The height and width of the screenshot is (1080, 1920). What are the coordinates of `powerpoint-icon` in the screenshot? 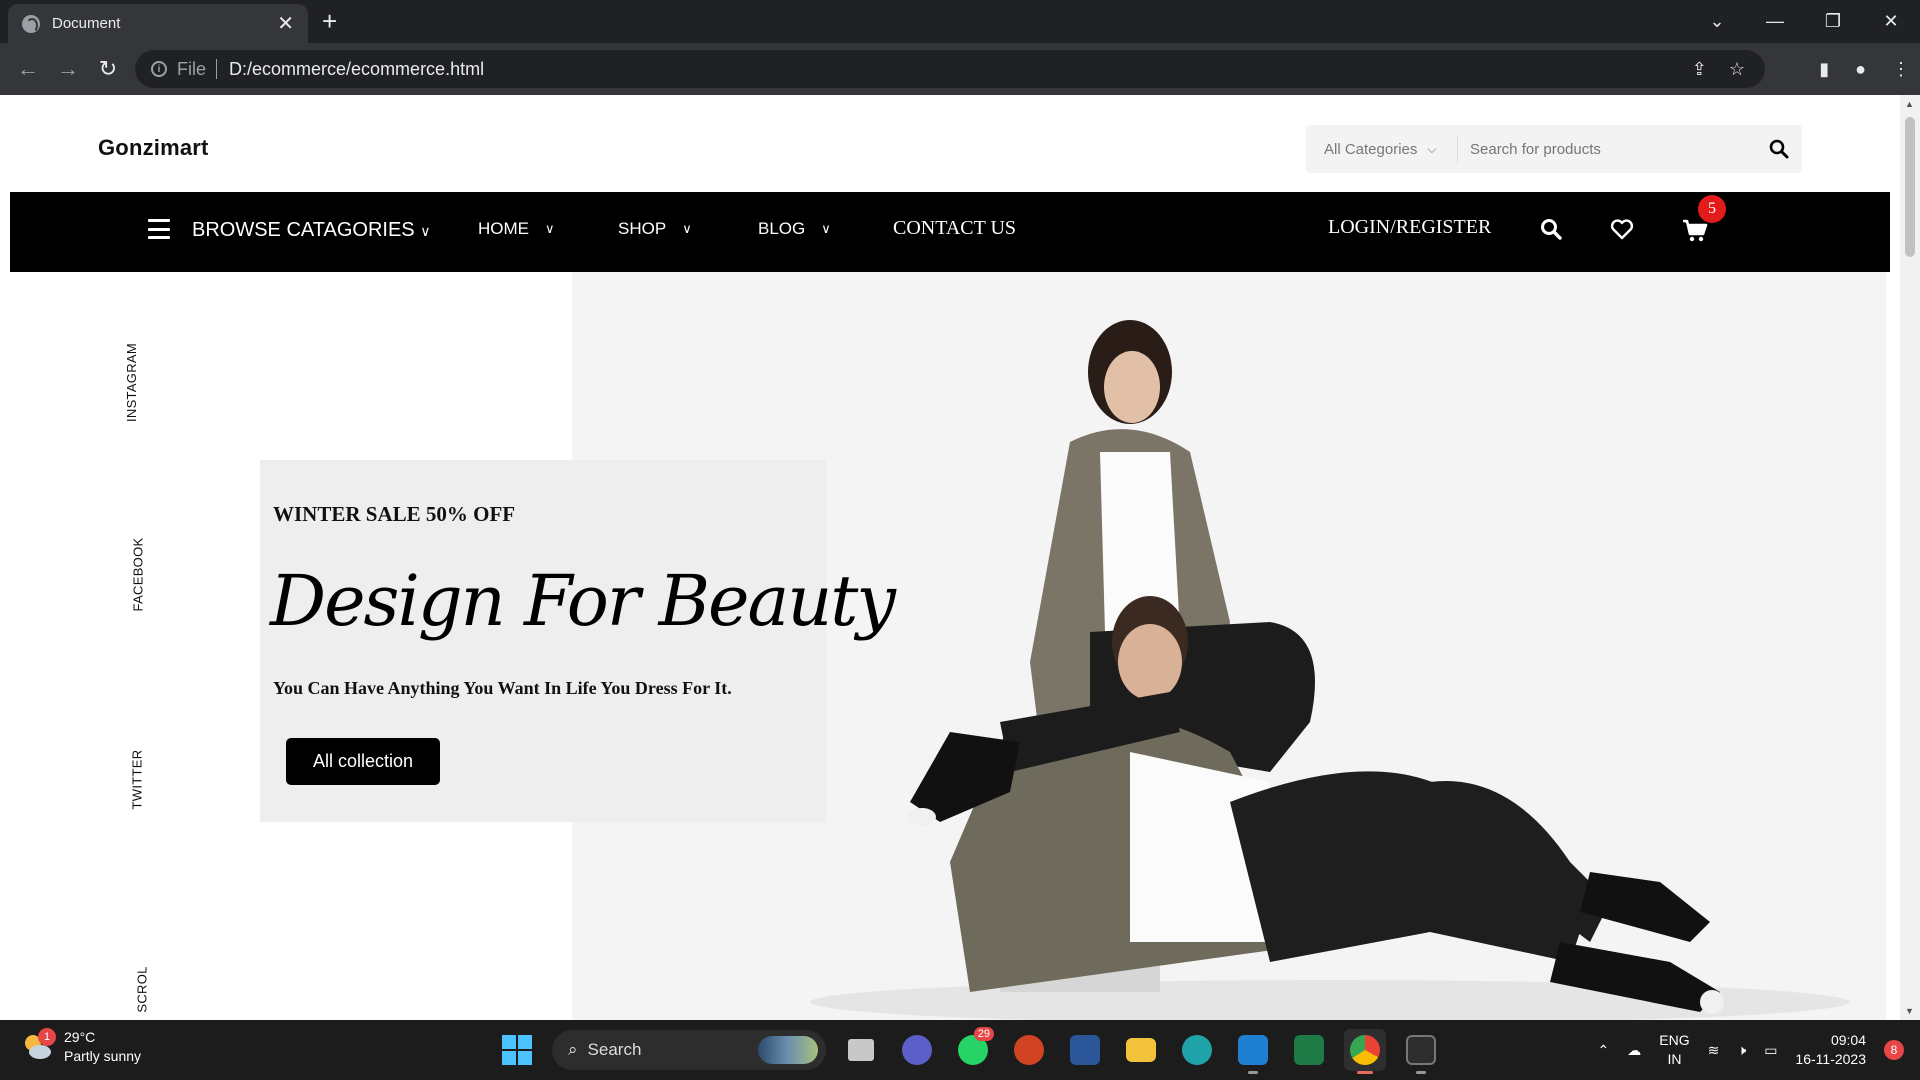 It's located at (1029, 1050).